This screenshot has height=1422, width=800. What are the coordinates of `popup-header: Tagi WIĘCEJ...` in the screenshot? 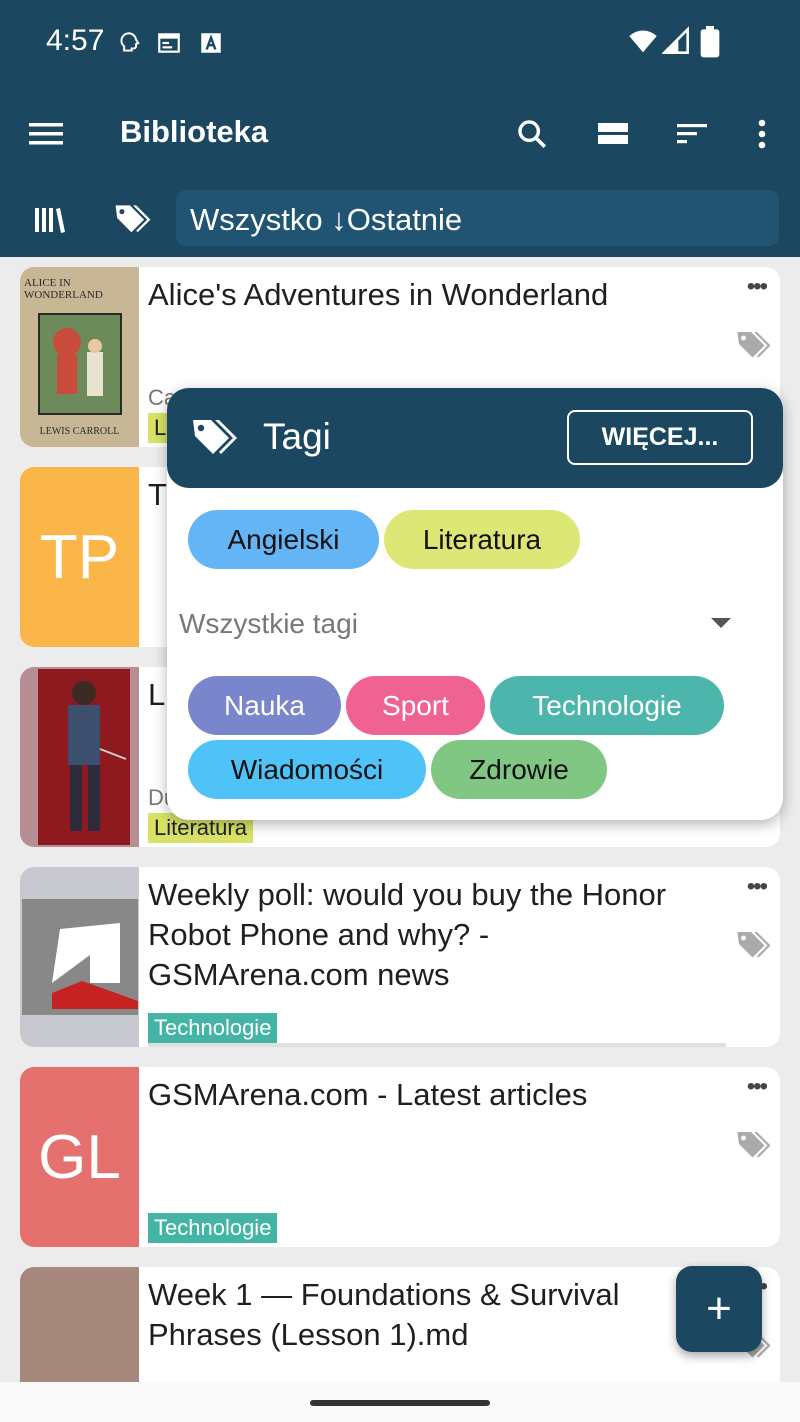 It's located at (475, 438).